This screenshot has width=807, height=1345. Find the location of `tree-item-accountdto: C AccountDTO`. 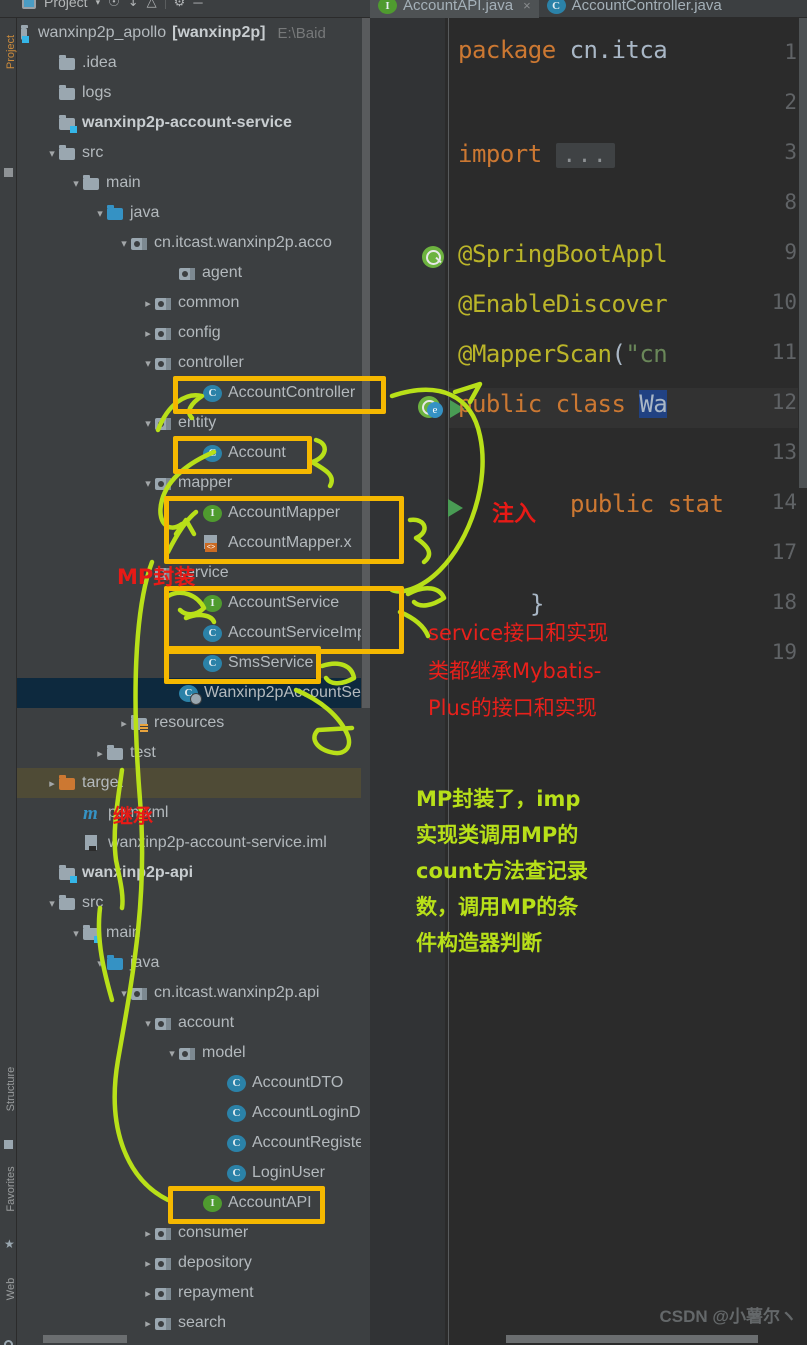

tree-item-accountdto: C AccountDTO is located at coordinates (193, 1083).